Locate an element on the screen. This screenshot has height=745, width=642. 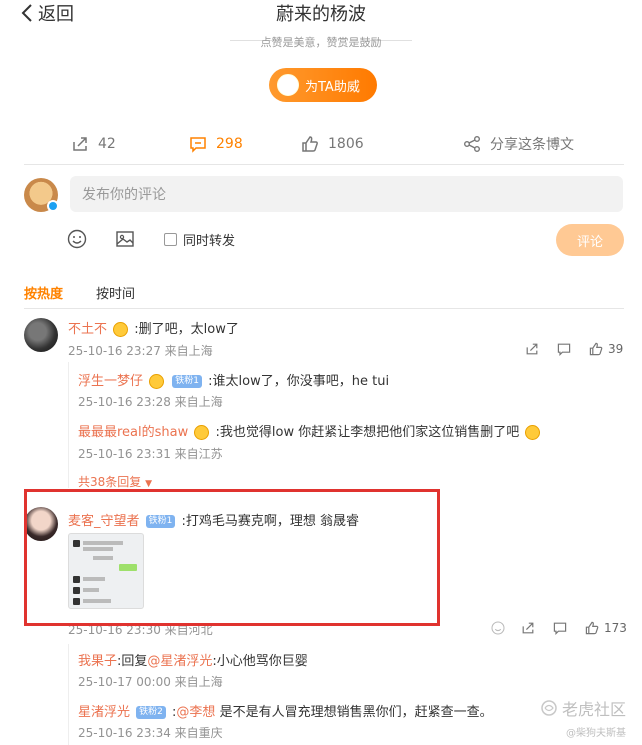
verified-icon is located at coordinates (53, 206).